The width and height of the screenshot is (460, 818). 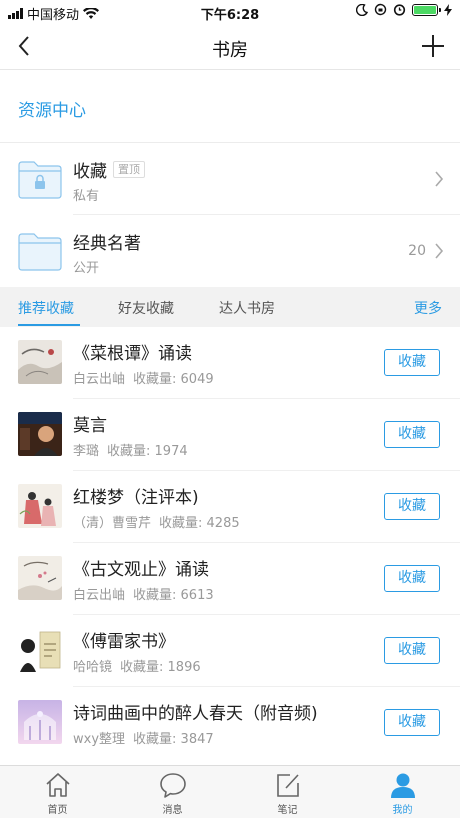 What do you see at coordinates (99, 739) in the screenshot?
I see `book-author: wxy整理` at bounding box center [99, 739].